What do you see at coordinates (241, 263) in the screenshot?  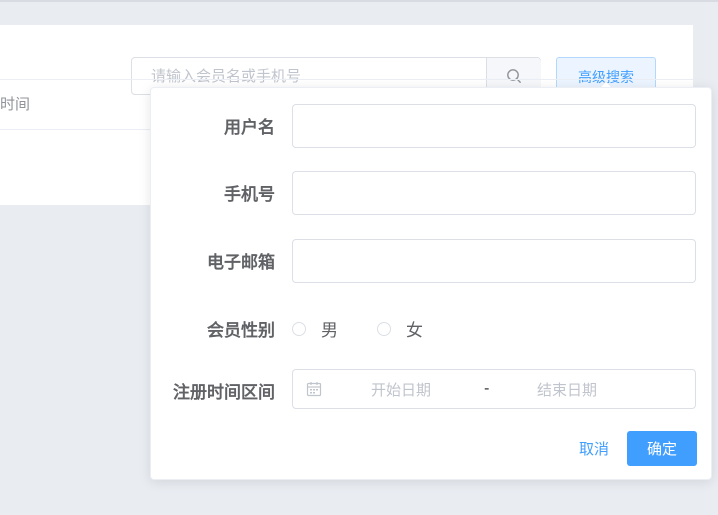 I see `email-label: 电子邮箱` at bounding box center [241, 263].